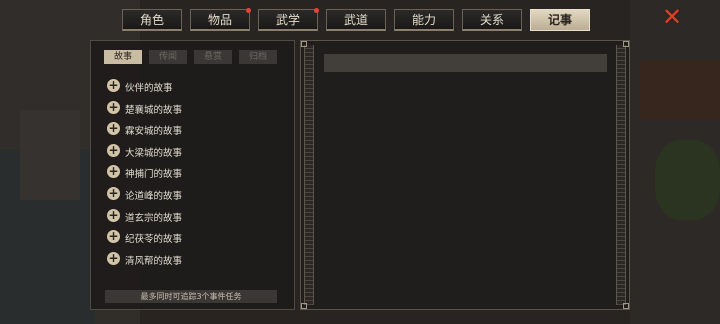  Describe the element at coordinates (621, 175) in the screenshot. I see `decorative-border-right` at that location.